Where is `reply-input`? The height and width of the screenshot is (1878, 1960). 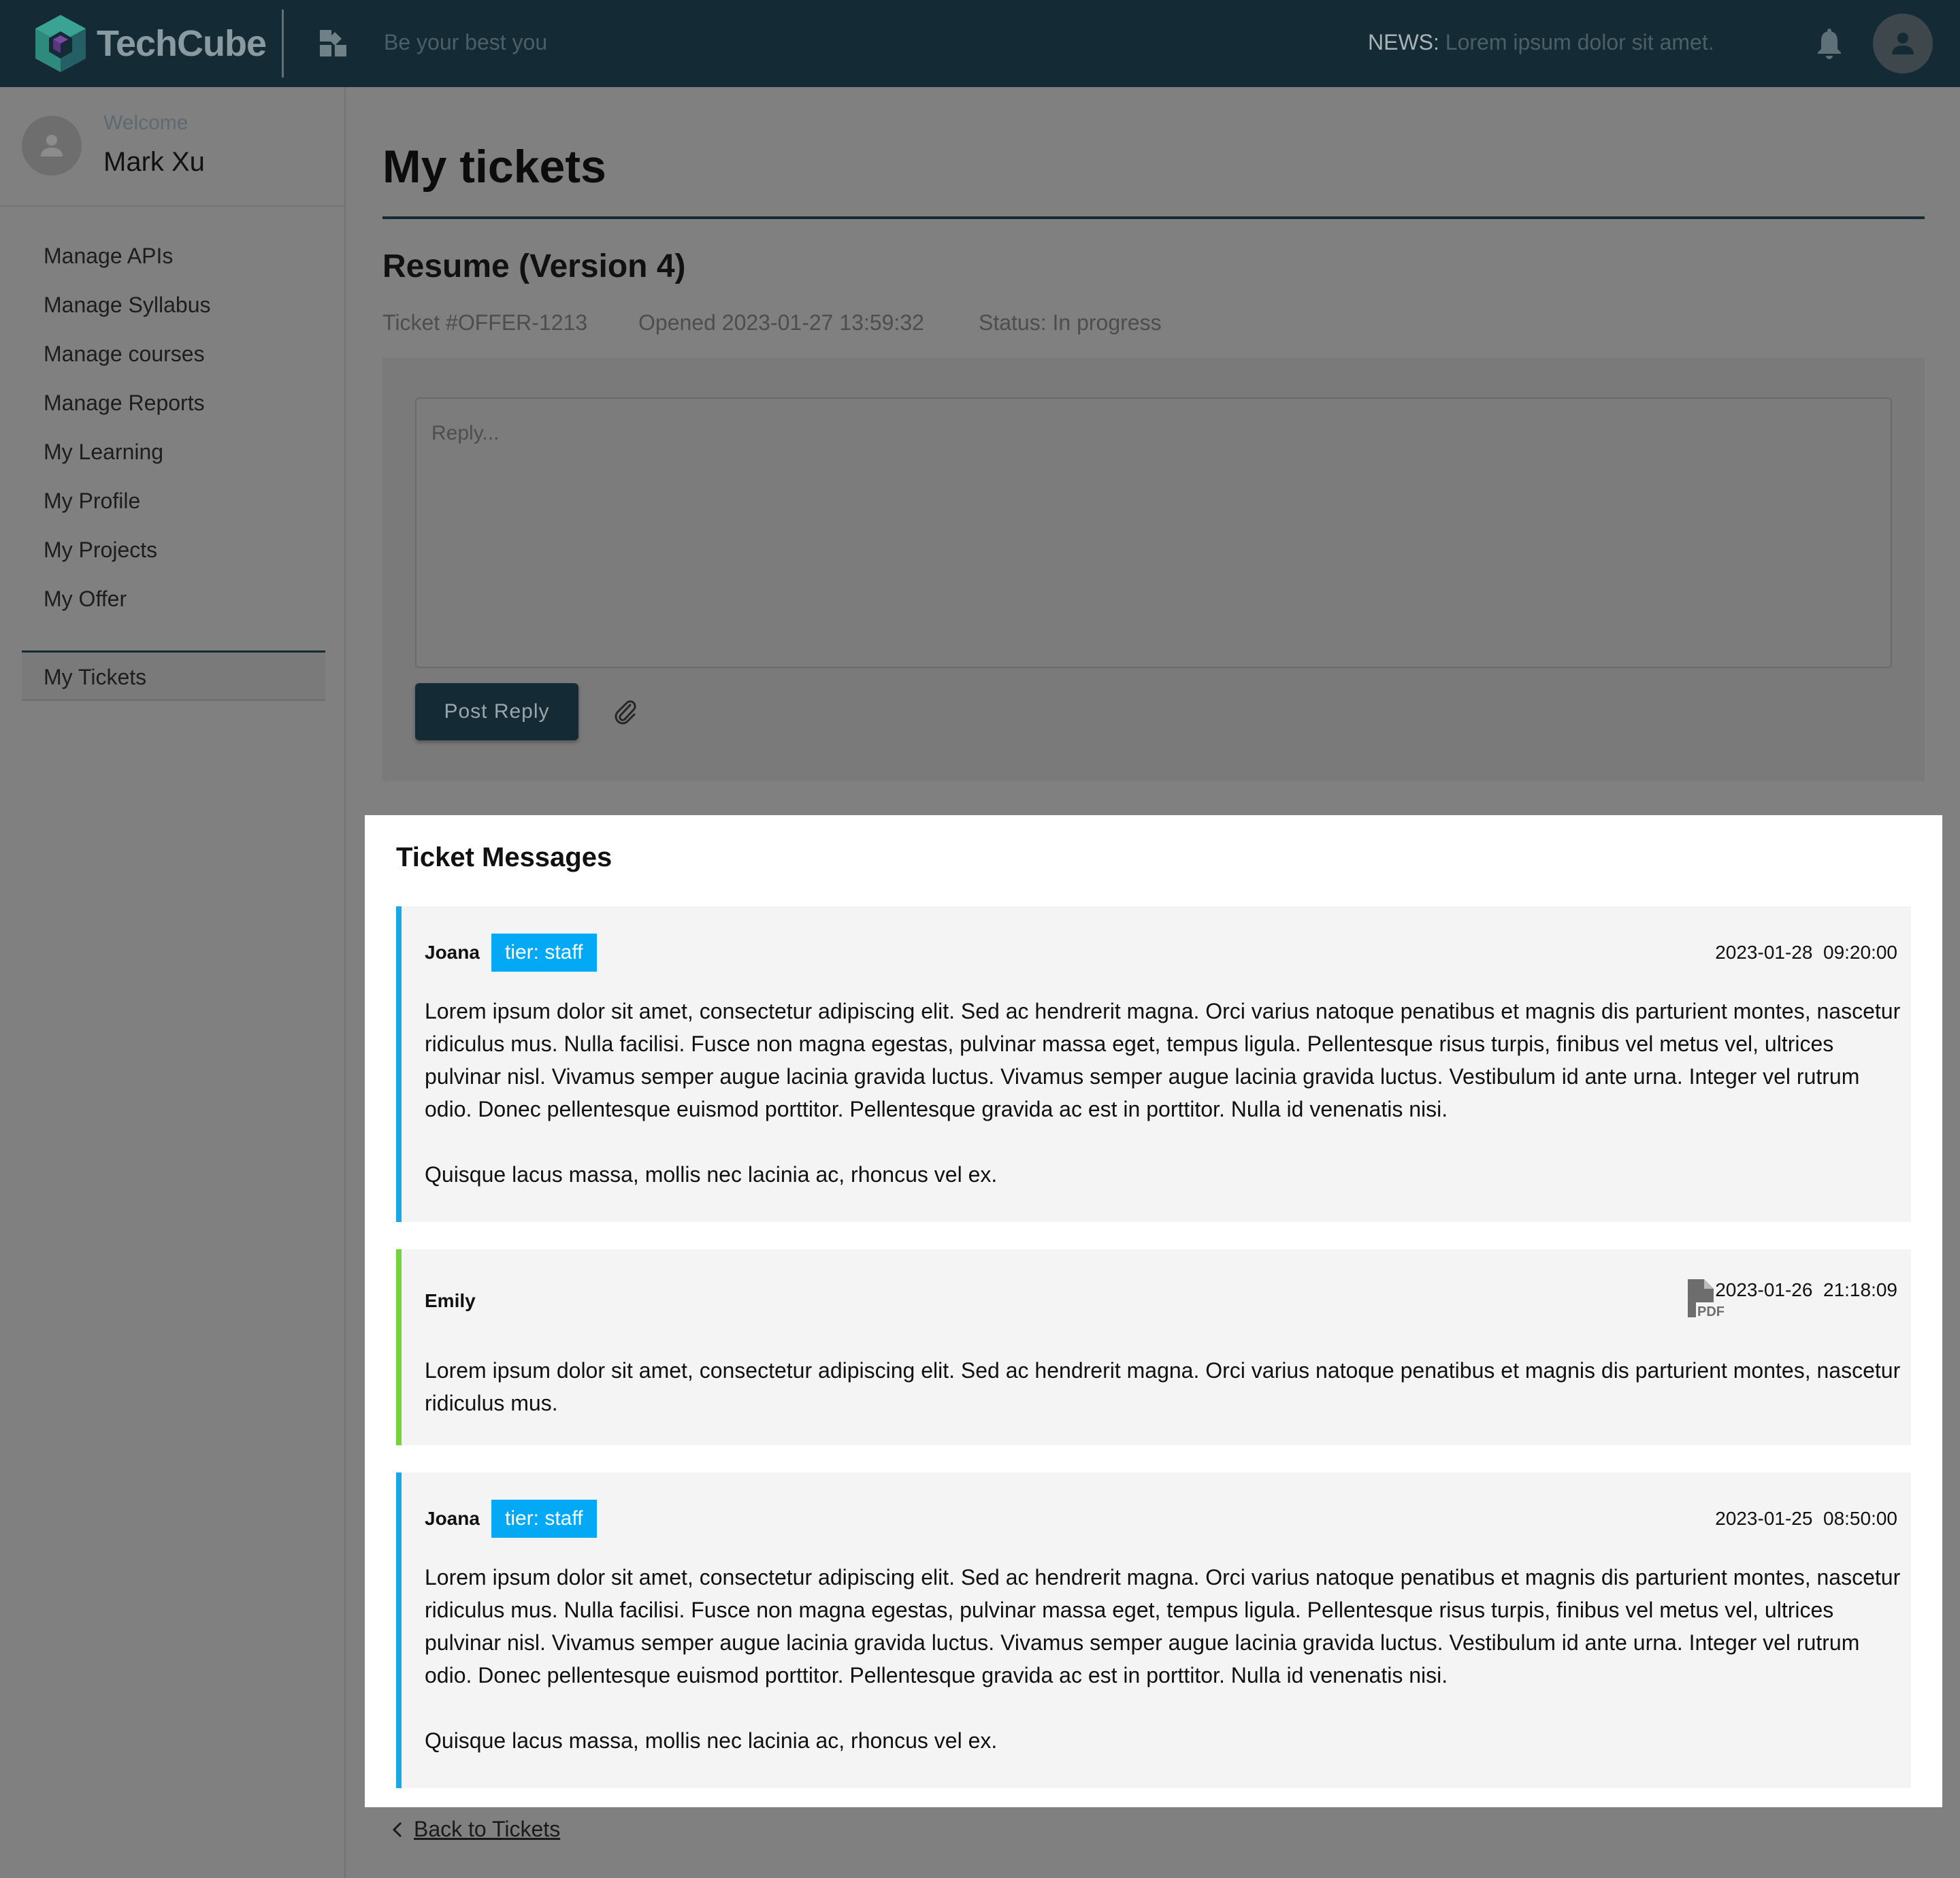 reply-input is located at coordinates (1153, 532).